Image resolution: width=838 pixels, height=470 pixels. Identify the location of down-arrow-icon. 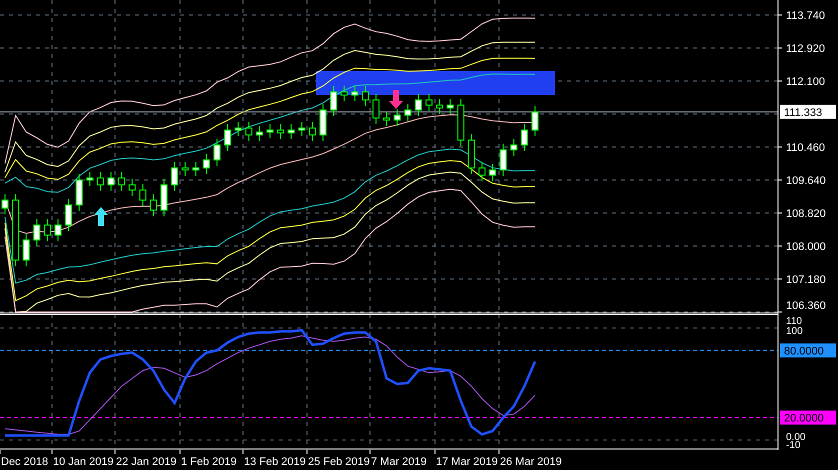
(396, 99).